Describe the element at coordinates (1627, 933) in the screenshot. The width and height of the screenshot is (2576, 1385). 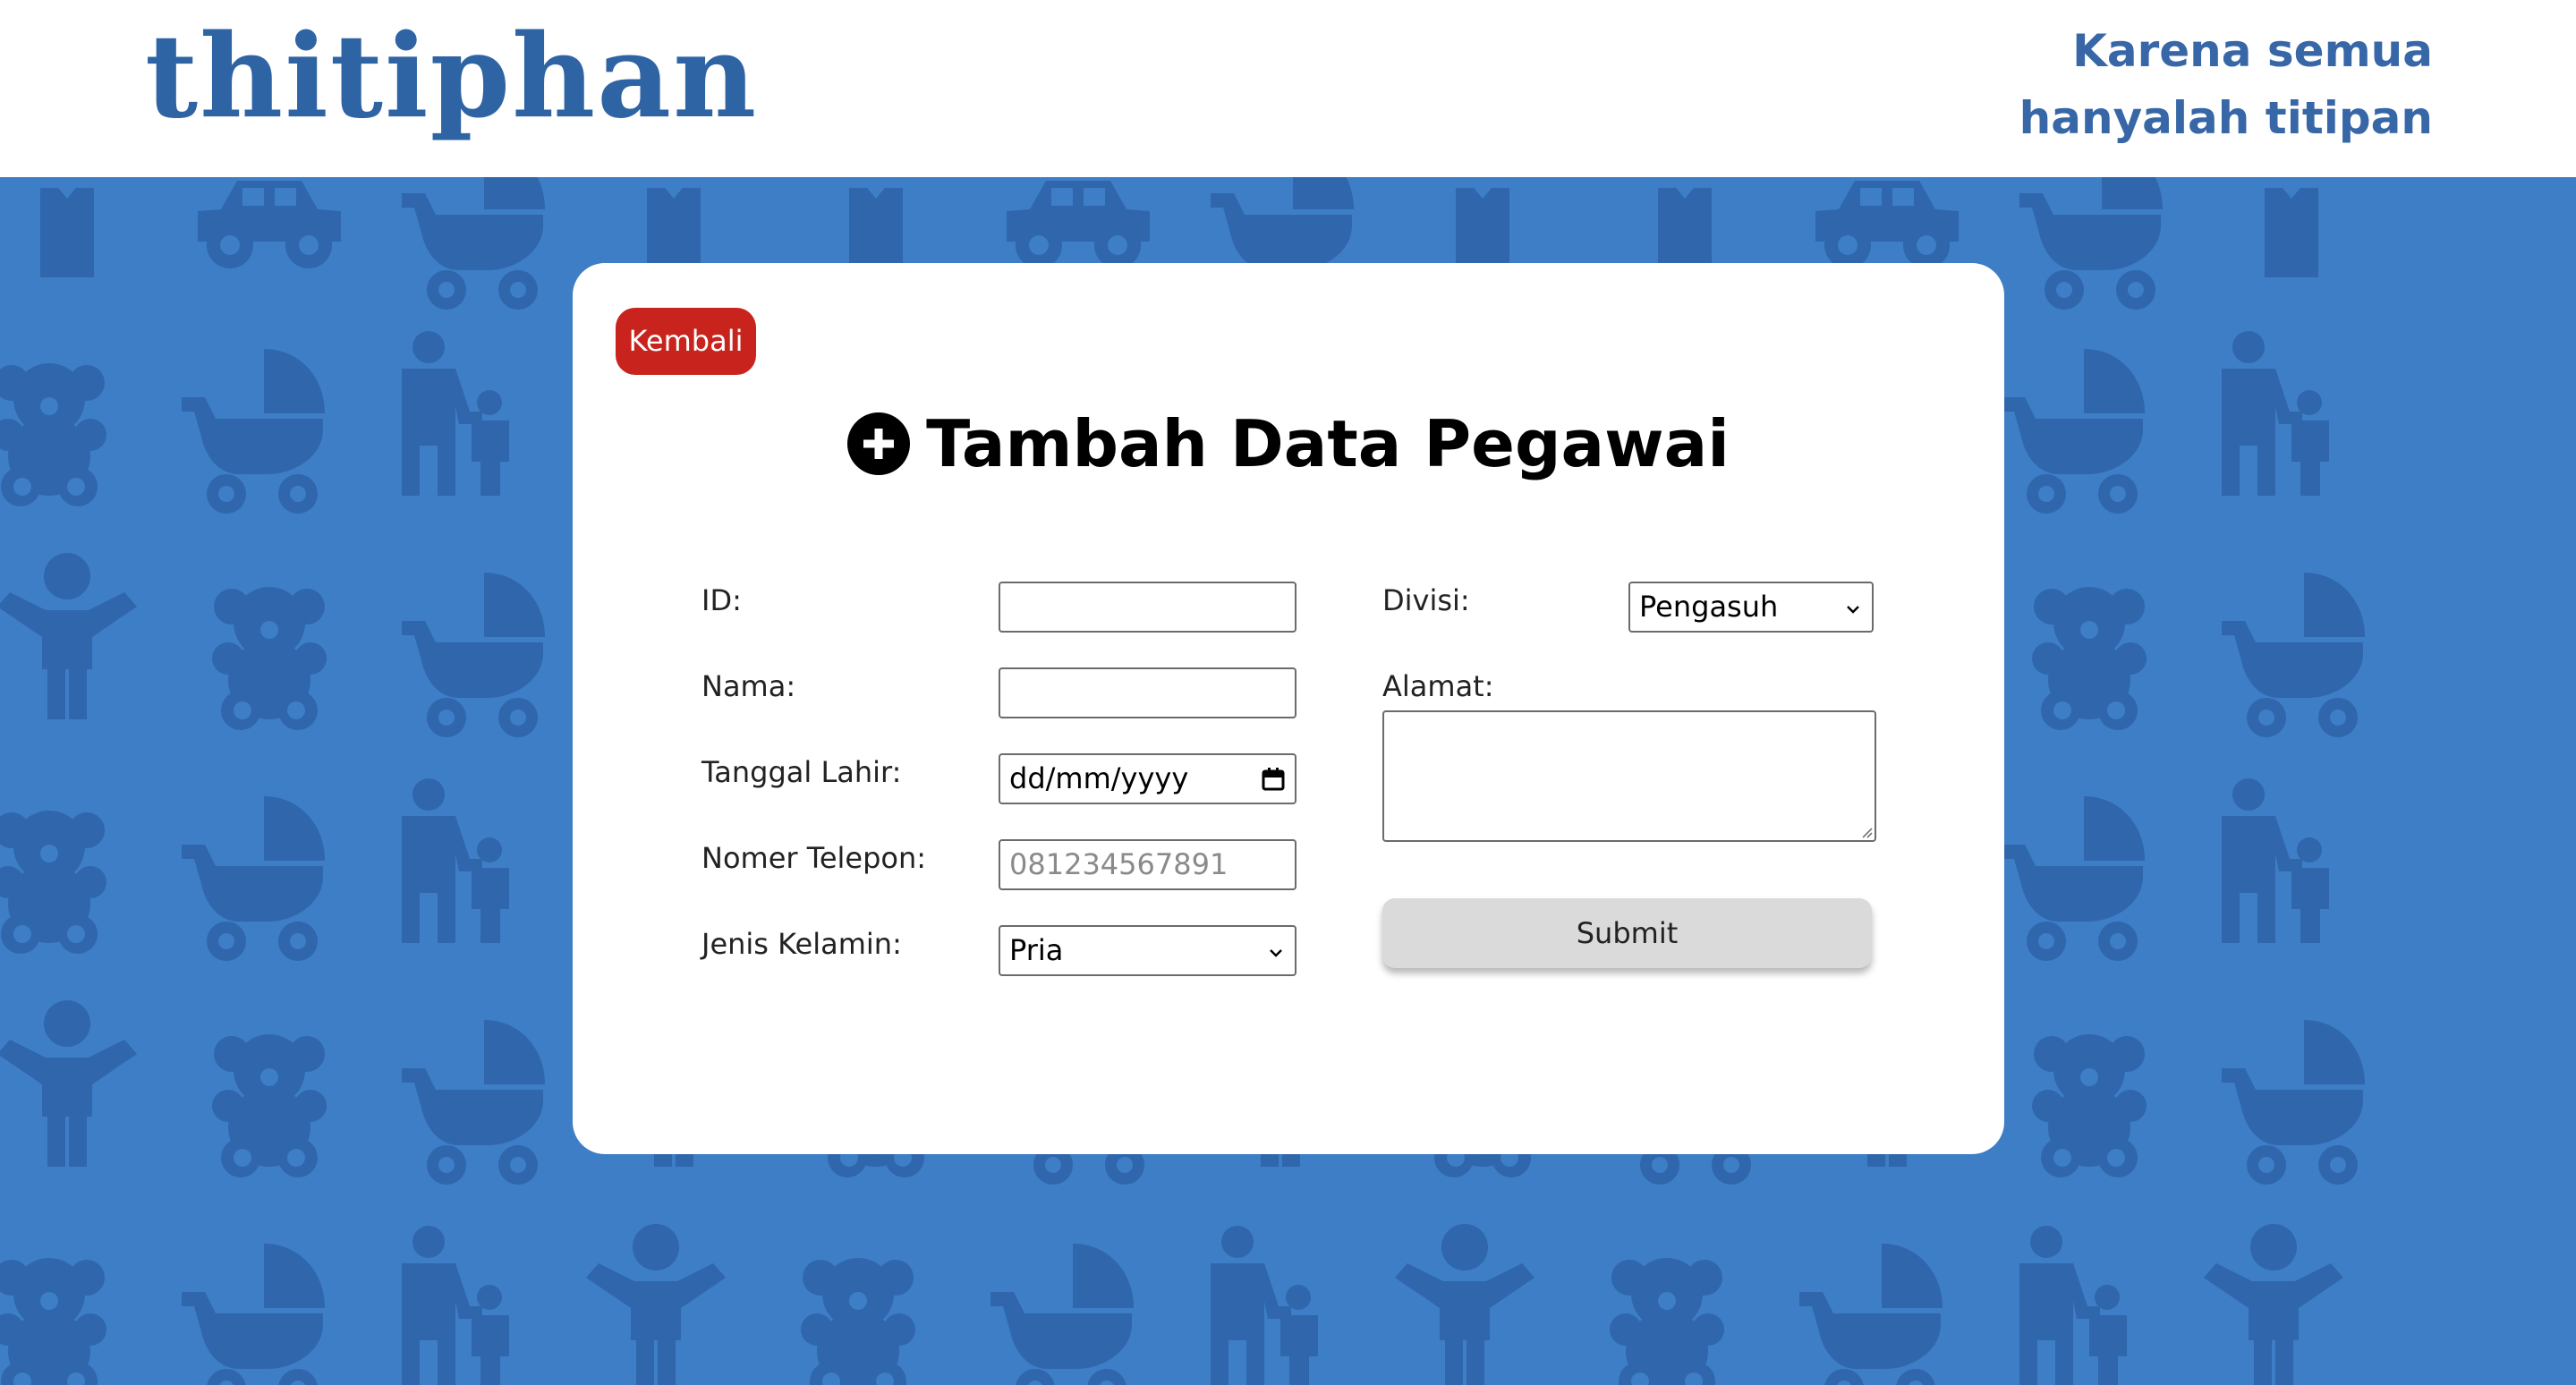
I see `submit-button: Submit` at that location.